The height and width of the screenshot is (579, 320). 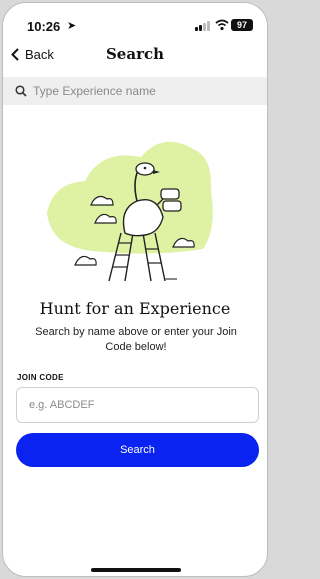 I want to click on page-title: Search, so click(x=135, y=54).